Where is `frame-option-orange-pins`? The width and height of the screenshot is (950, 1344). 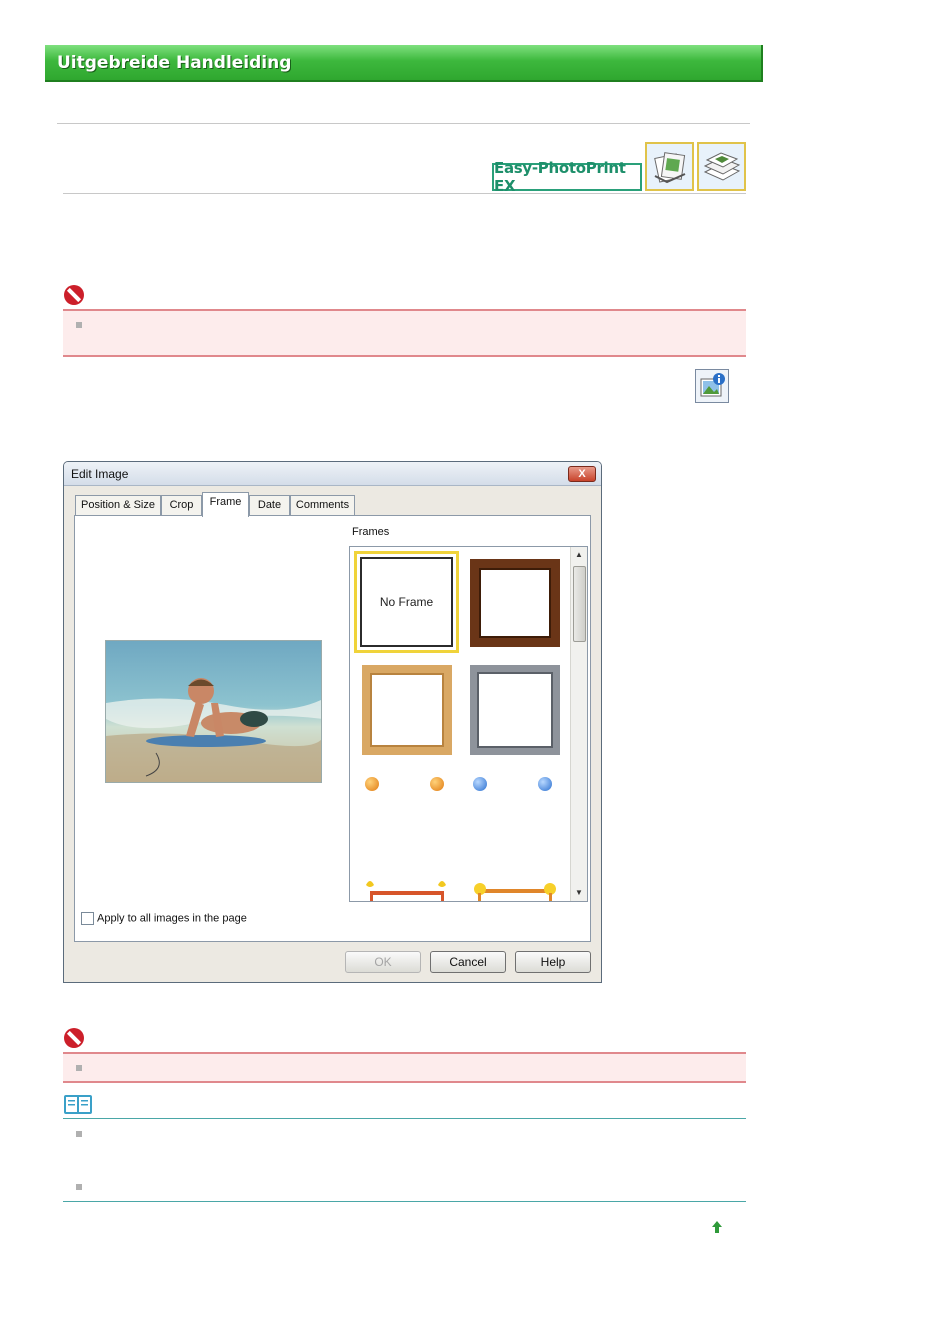
frame-option-orange-pins is located at coordinates (407, 790).